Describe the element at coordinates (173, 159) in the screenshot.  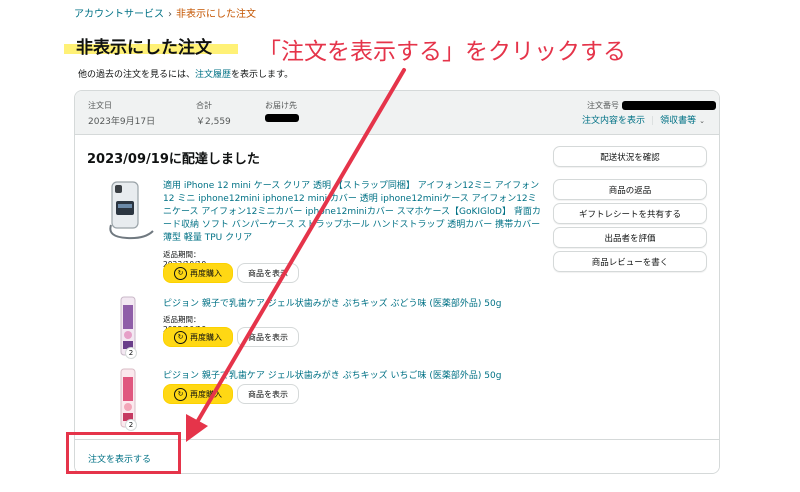
I see `delivery-status: 2023/09/19に配達しました` at that location.